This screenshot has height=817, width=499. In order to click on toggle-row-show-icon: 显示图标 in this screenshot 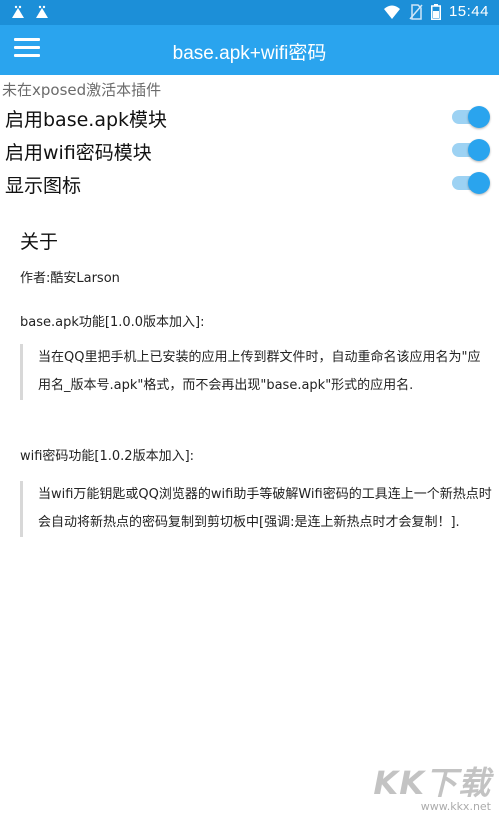, I will do `click(249, 185)`.